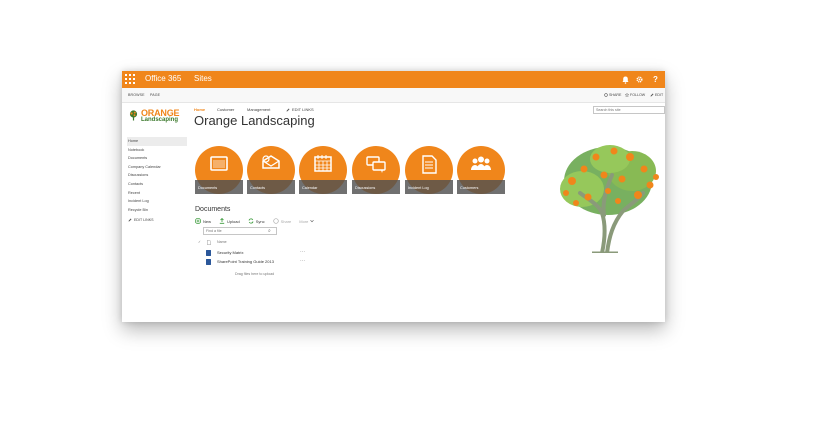 The image size is (820, 428). Describe the element at coordinates (429, 164) in the screenshot. I see `incident-log-icon` at that location.